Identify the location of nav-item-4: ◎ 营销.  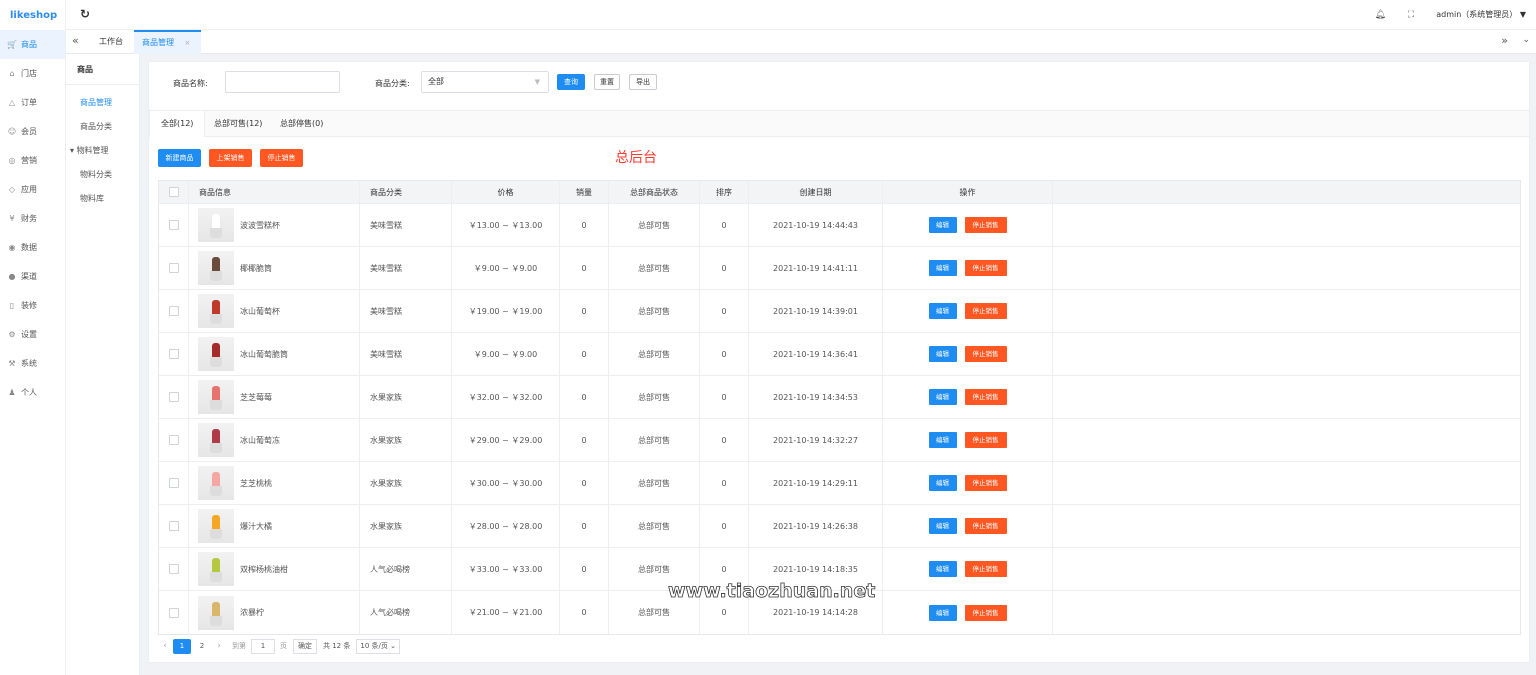
(32, 160).